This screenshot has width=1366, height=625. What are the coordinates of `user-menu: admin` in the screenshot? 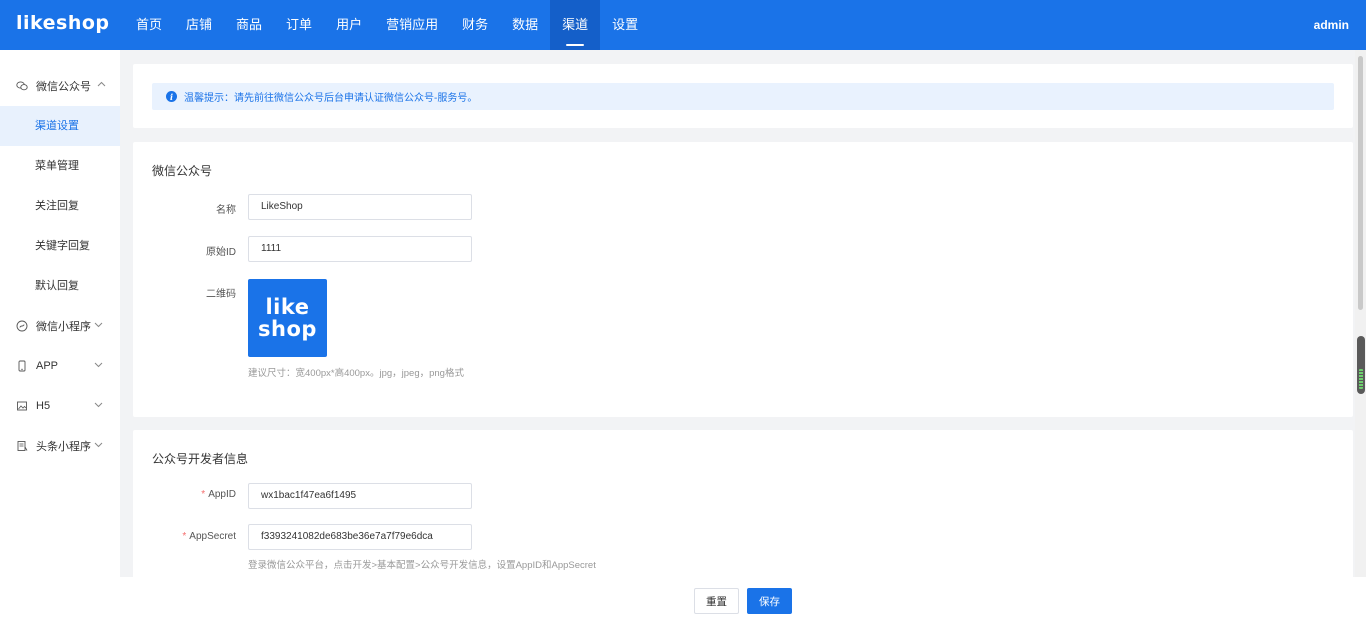 It's located at (1331, 25).